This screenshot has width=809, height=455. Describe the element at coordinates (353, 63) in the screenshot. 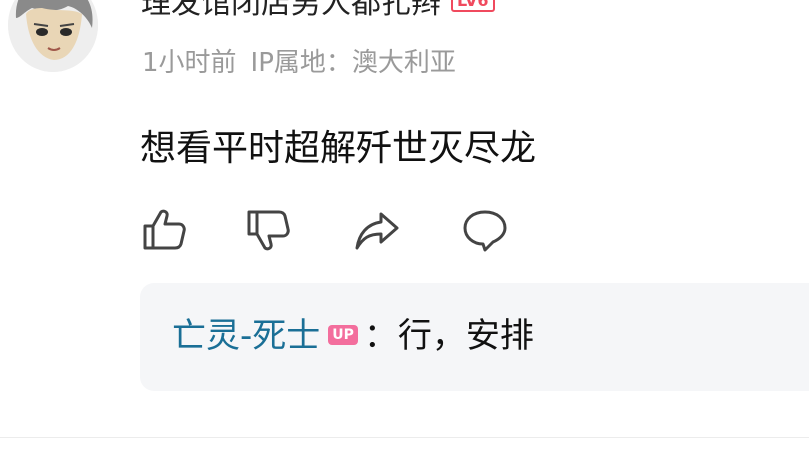

I see `ip-location: IP属地：澳大利亚` at that location.